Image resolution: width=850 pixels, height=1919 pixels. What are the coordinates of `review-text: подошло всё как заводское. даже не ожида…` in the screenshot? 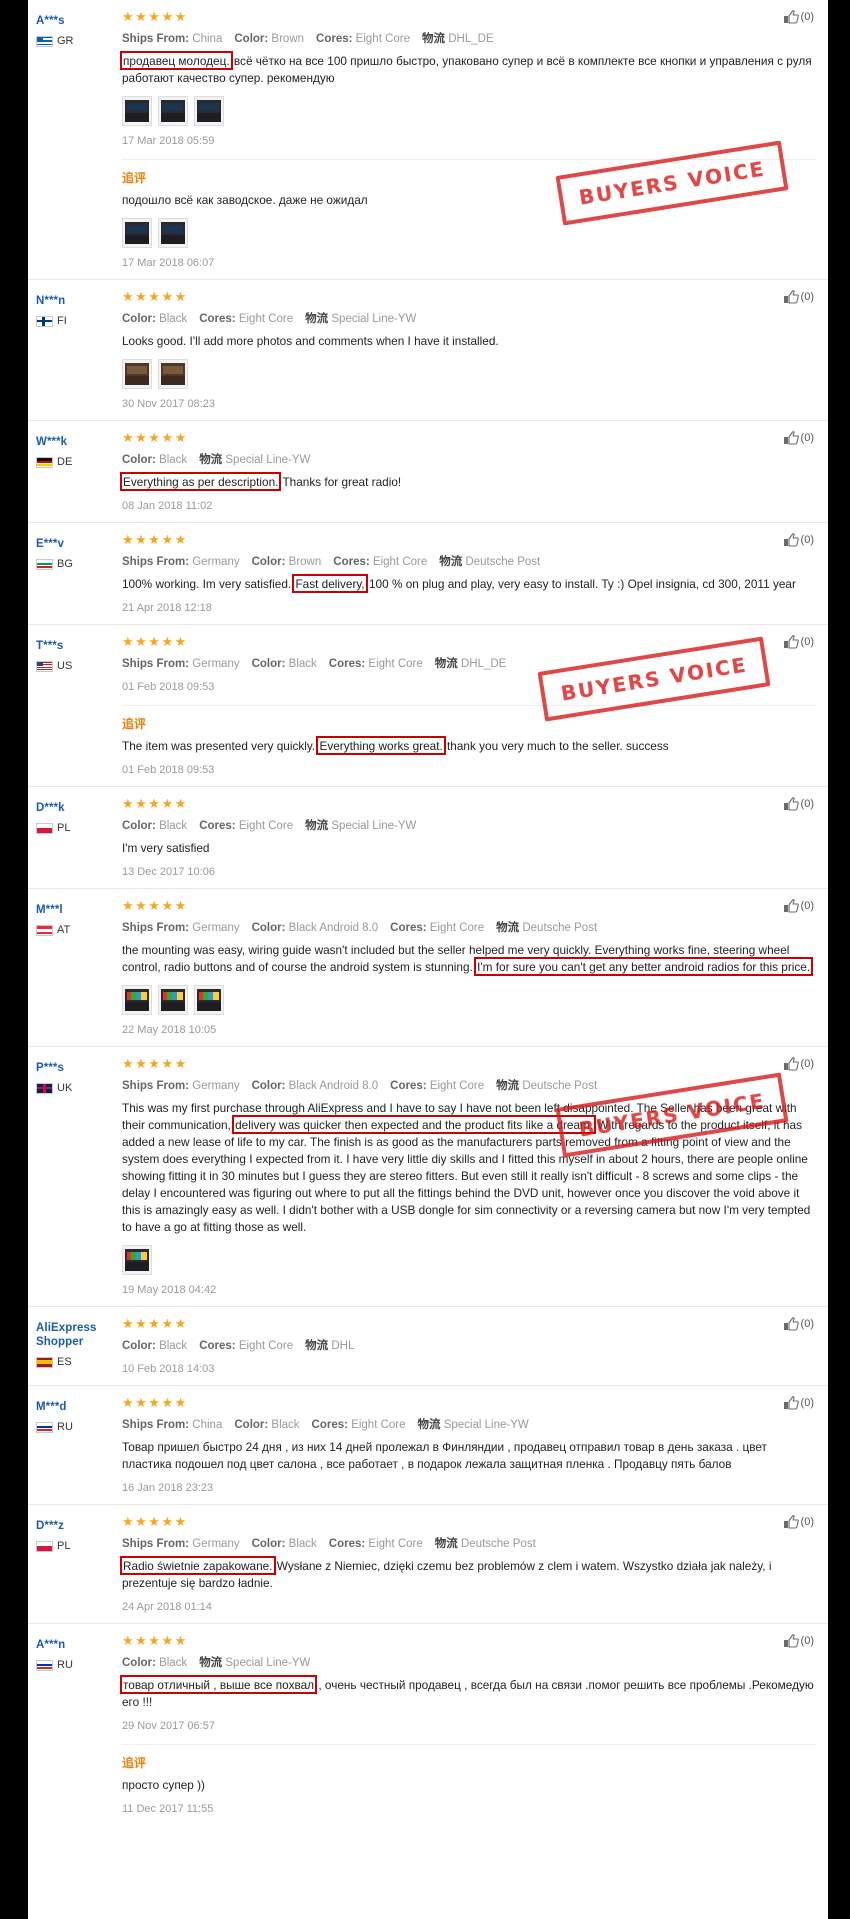 It's located at (469, 200).